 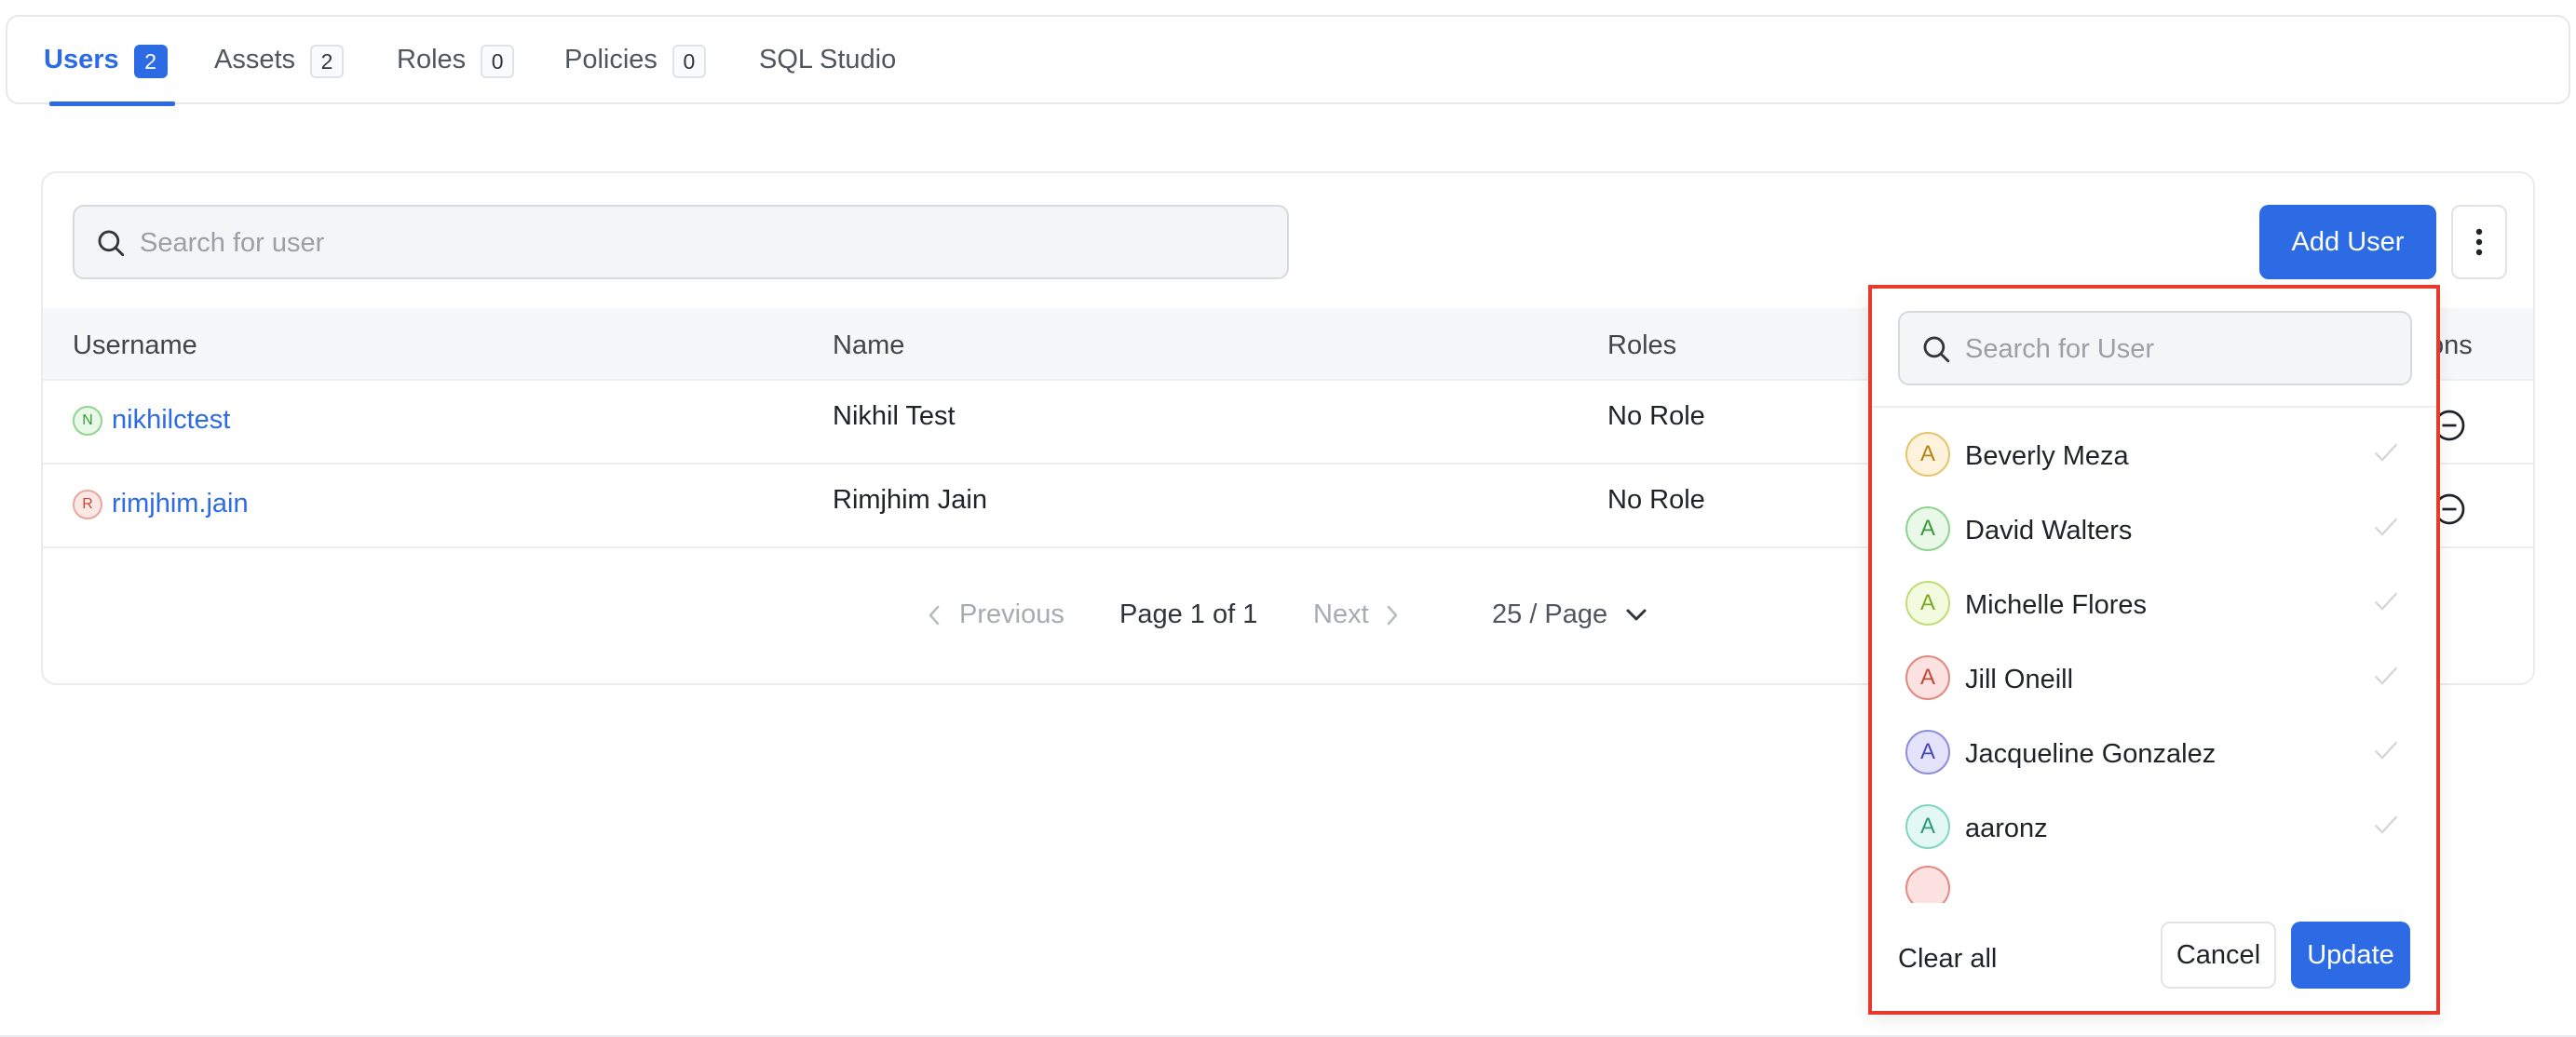 I want to click on list-item: A aaronz, so click(x=2154, y=827).